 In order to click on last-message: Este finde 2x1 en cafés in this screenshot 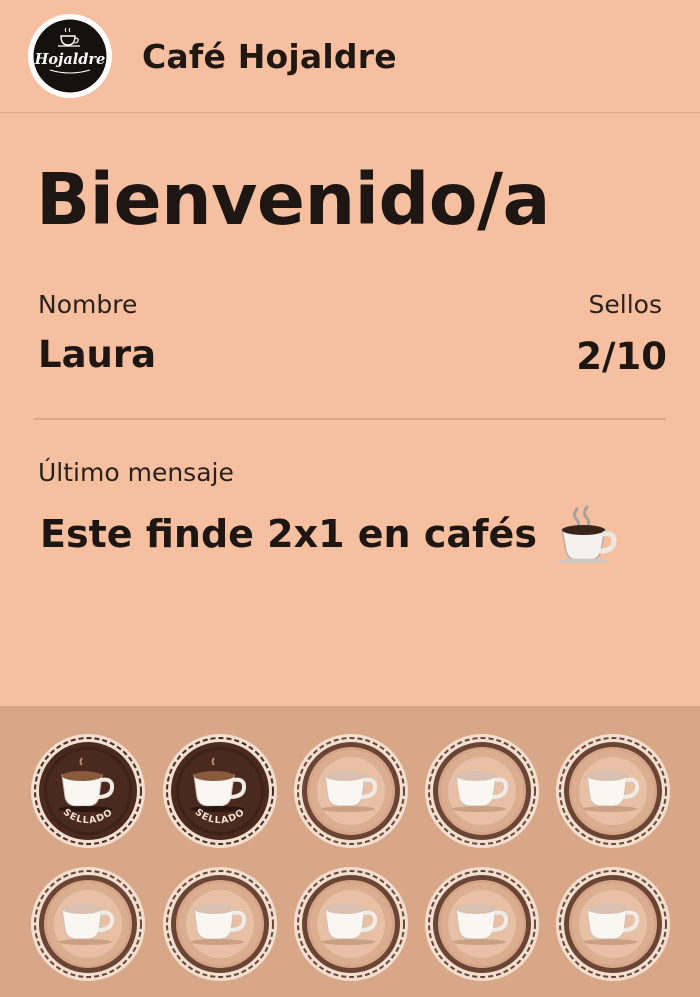, I will do `click(329, 534)`.